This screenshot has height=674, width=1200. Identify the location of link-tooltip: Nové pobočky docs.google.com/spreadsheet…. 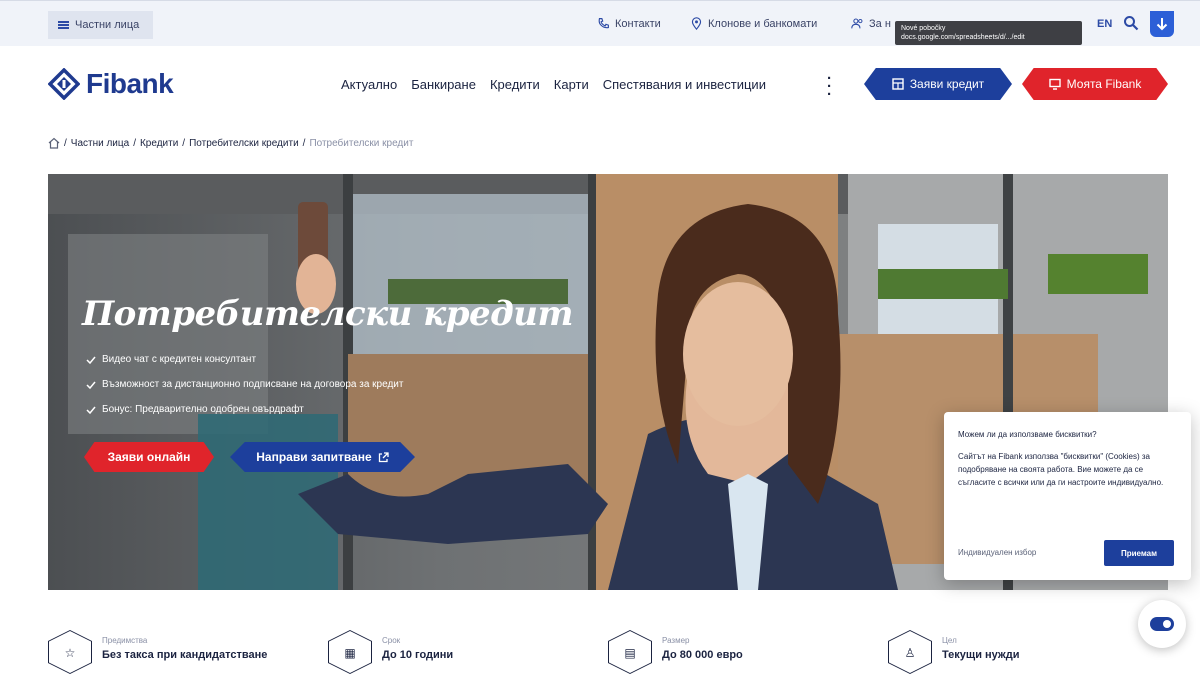
(988, 33).